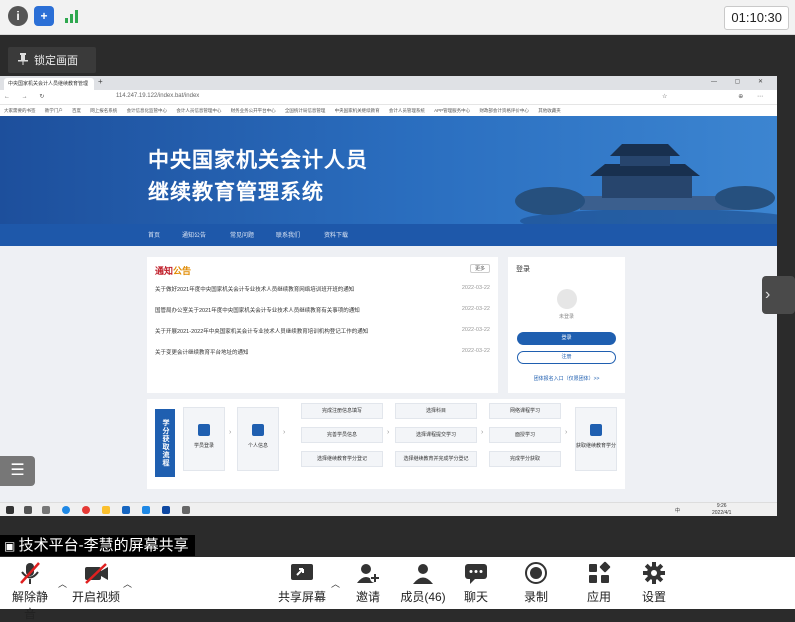 This screenshot has height=622, width=795. I want to click on bookmark-item: 财务业务公开平台中心, so click(253, 110).